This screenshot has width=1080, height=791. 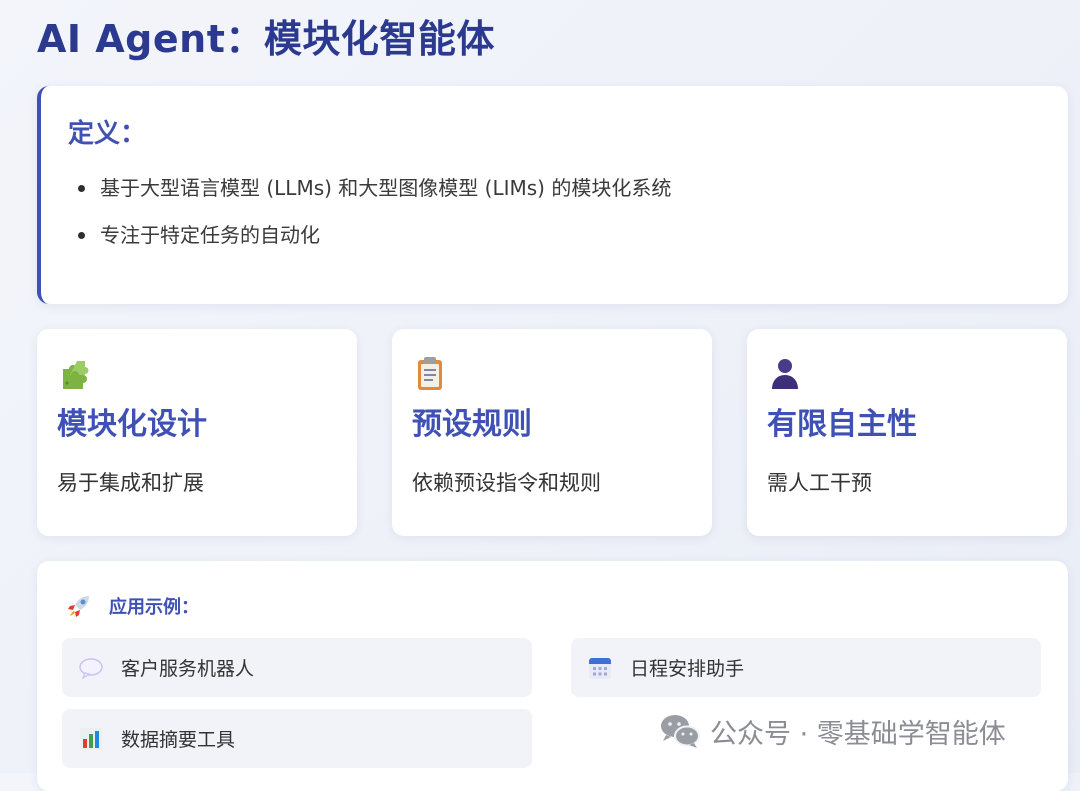 I want to click on feature-description: 易于集成和扩展, so click(x=130, y=483).